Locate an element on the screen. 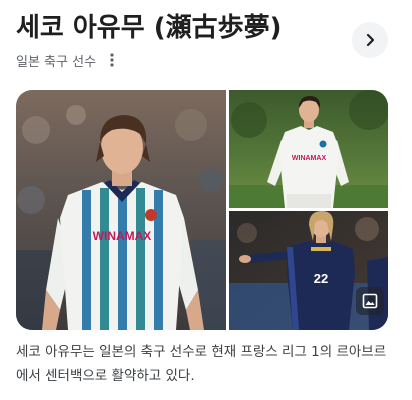 The height and width of the screenshot is (400, 412). more-options-button is located at coordinates (112, 60).